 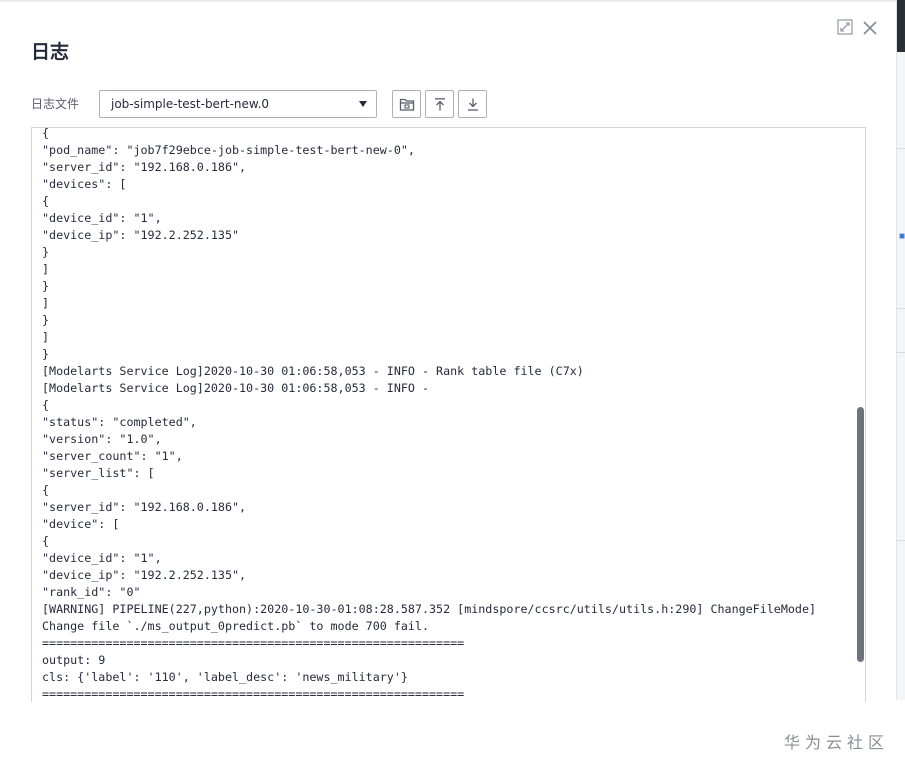 I want to click on open-folder-button, so click(x=406, y=104).